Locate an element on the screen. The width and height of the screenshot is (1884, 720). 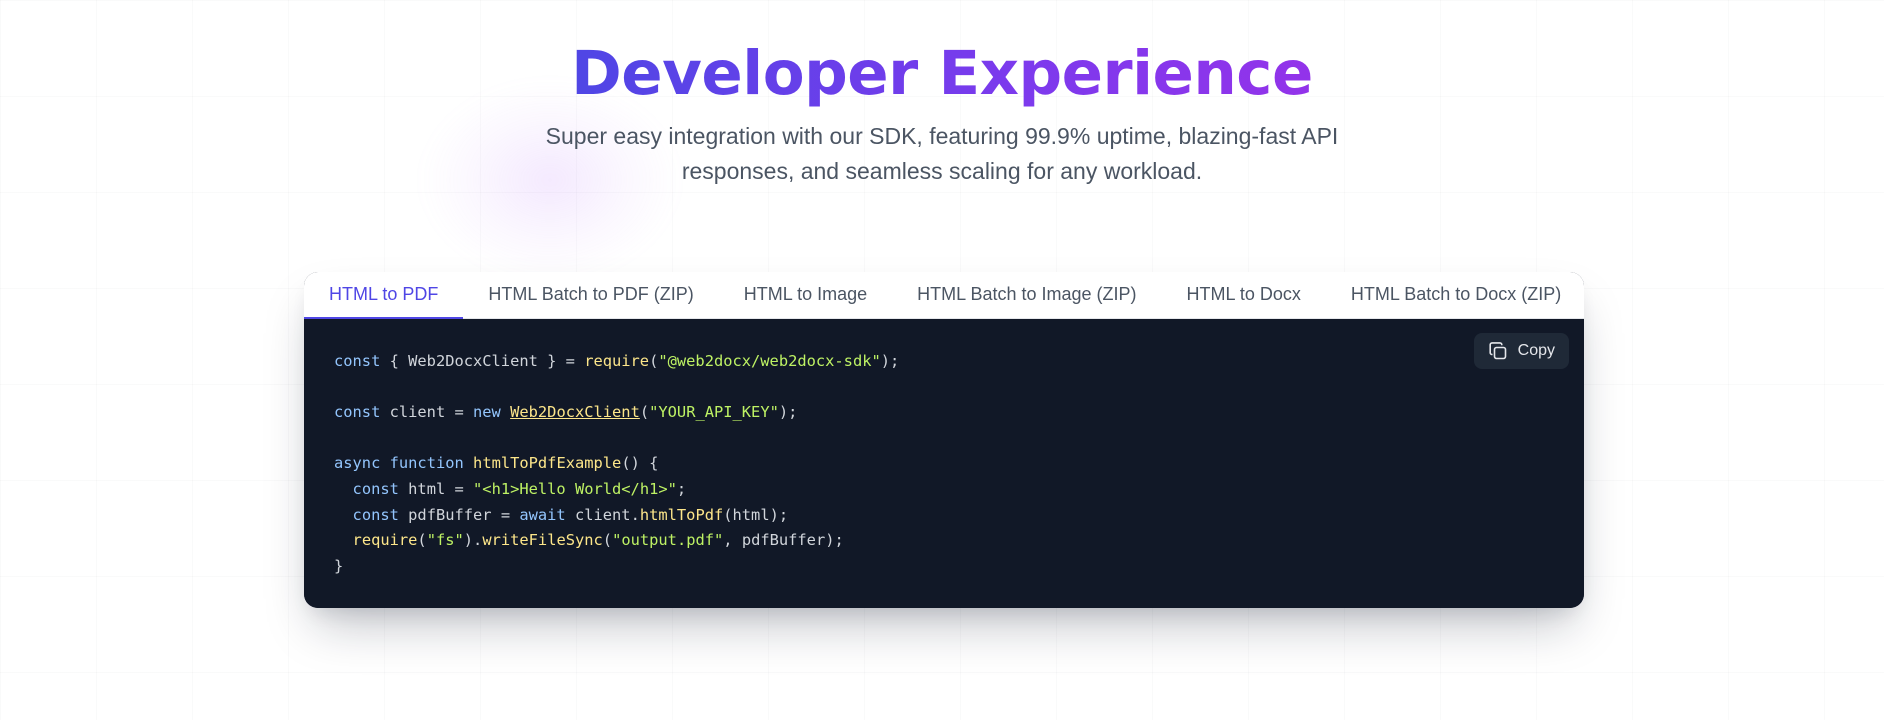
code-token: "<h1>Hello World</h1>" is located at coordinates (575, 488).